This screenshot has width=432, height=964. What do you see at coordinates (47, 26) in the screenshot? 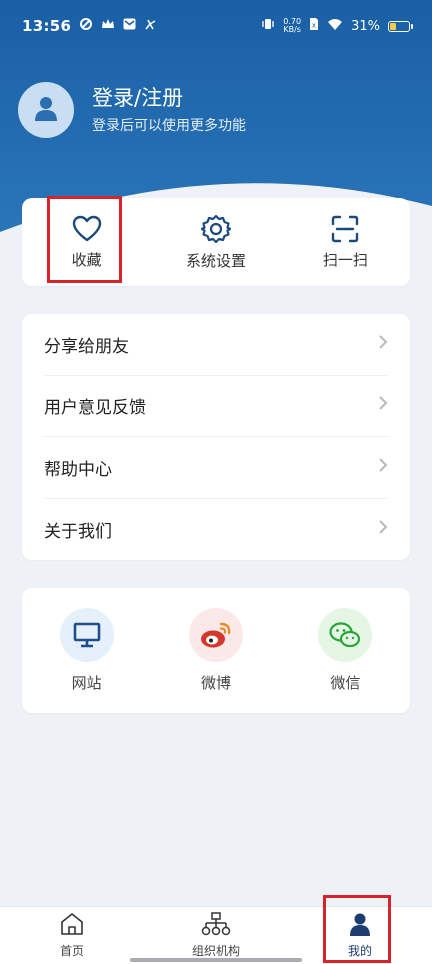
I see `status-time: 13:56` at bounding box center [47, 26].